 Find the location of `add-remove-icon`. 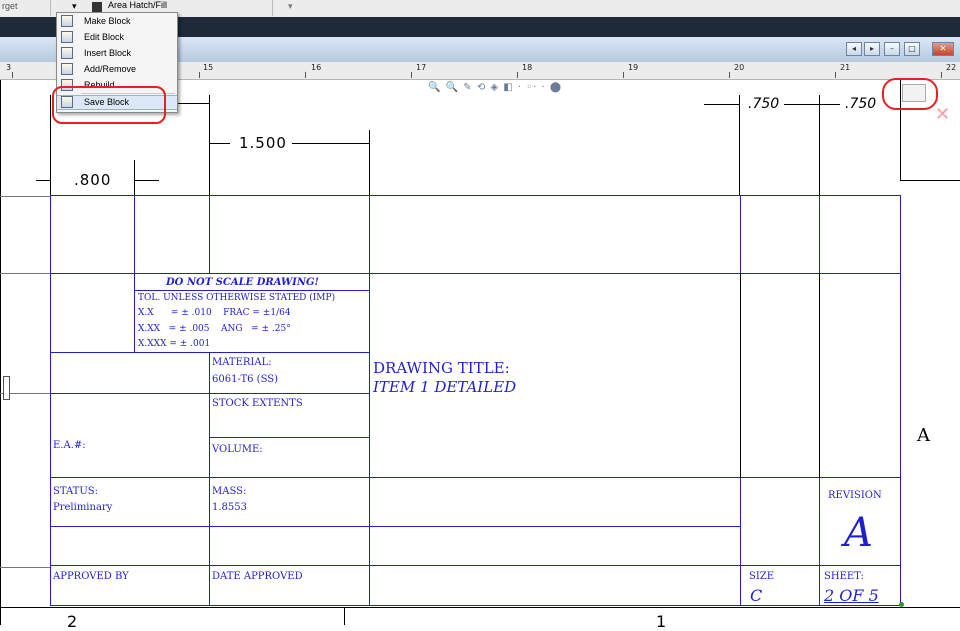

add-remove-icon is located at coordinates (67, 69).